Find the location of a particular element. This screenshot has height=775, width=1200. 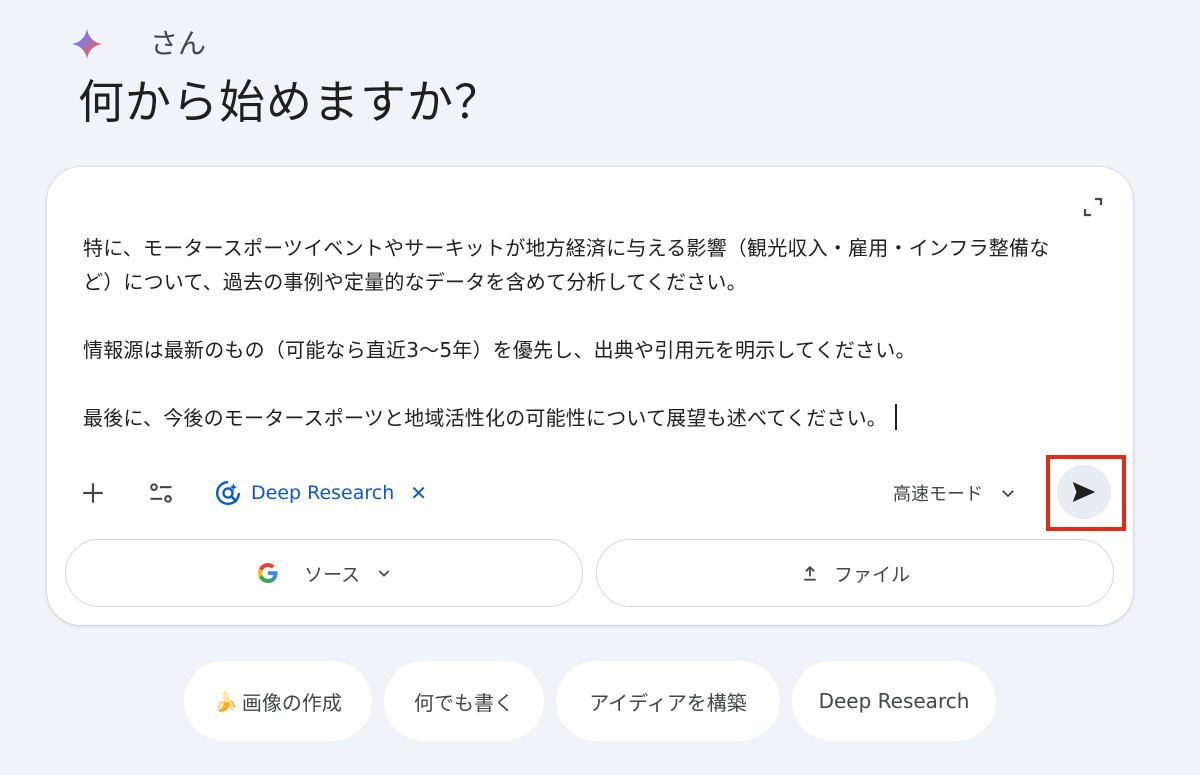

mode-selector: 高速モード is located at coordinates (955, 493).